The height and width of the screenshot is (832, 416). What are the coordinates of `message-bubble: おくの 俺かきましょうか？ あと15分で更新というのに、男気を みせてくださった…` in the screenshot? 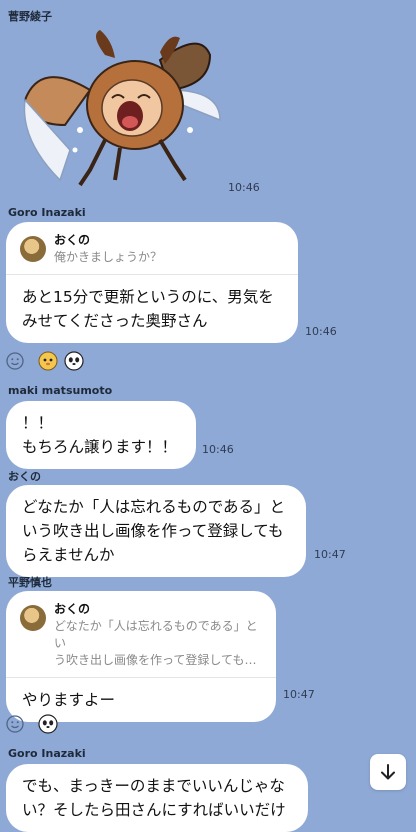 It's located at (152, 282).